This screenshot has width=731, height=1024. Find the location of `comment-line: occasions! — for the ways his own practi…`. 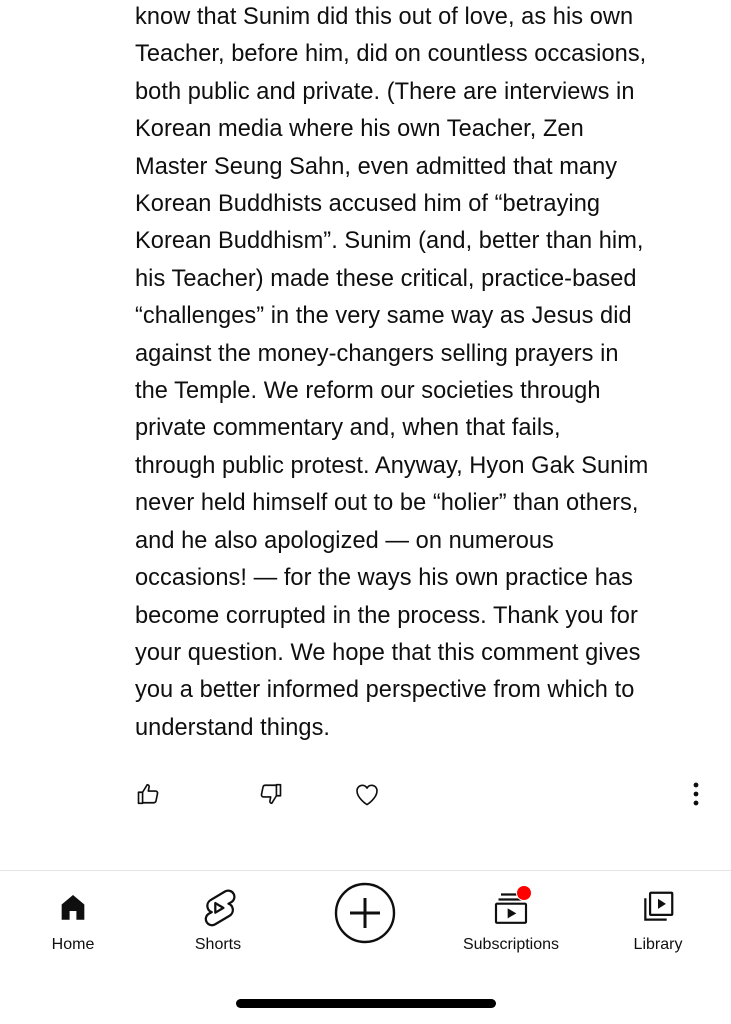

comment-line: occasions! — for the ways his own practi… is located at coordinates (384, 578).